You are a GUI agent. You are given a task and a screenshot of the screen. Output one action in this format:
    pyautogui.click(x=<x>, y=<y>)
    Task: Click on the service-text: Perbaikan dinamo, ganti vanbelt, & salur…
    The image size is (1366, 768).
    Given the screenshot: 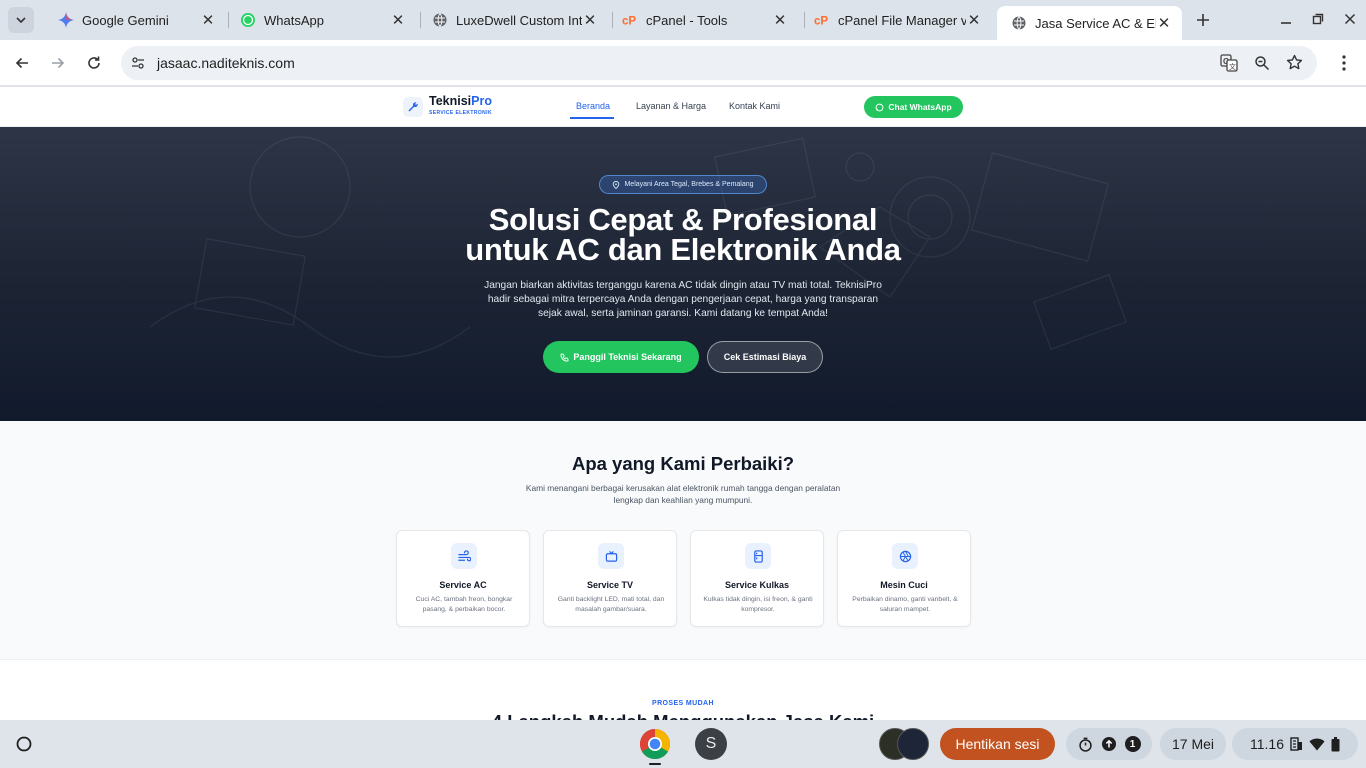 What is the action you would take?
    pyautogui.click(x=905, y=604)
    